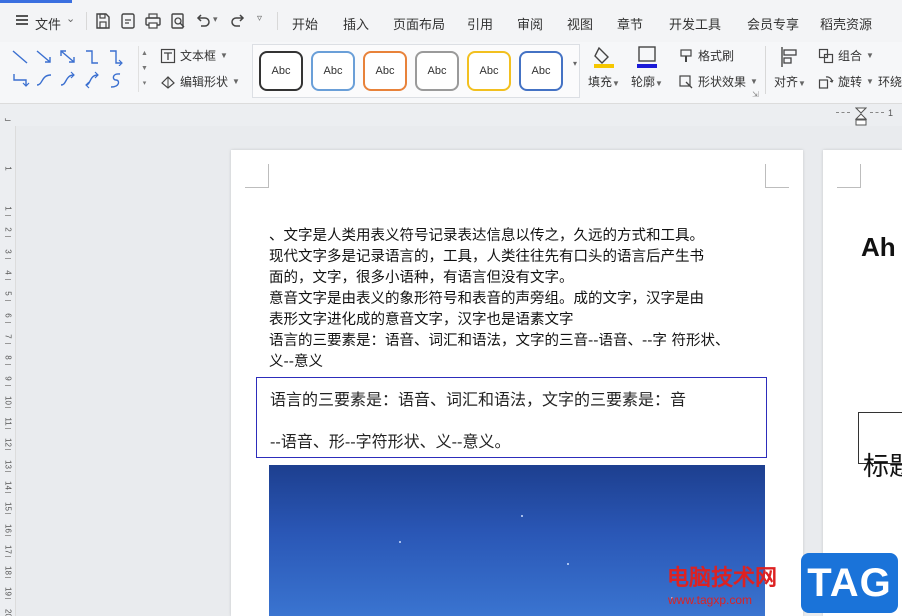 Image resolution: width=902 pixels, height=616 pixels. I want to click on ruler-number: 6, so click(8, 315).